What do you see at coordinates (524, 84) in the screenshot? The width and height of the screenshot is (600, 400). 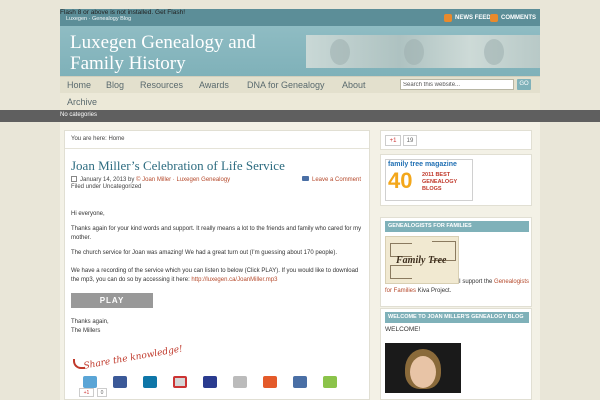 I see `search-go-button: GO` at bounding box center [524, 84].